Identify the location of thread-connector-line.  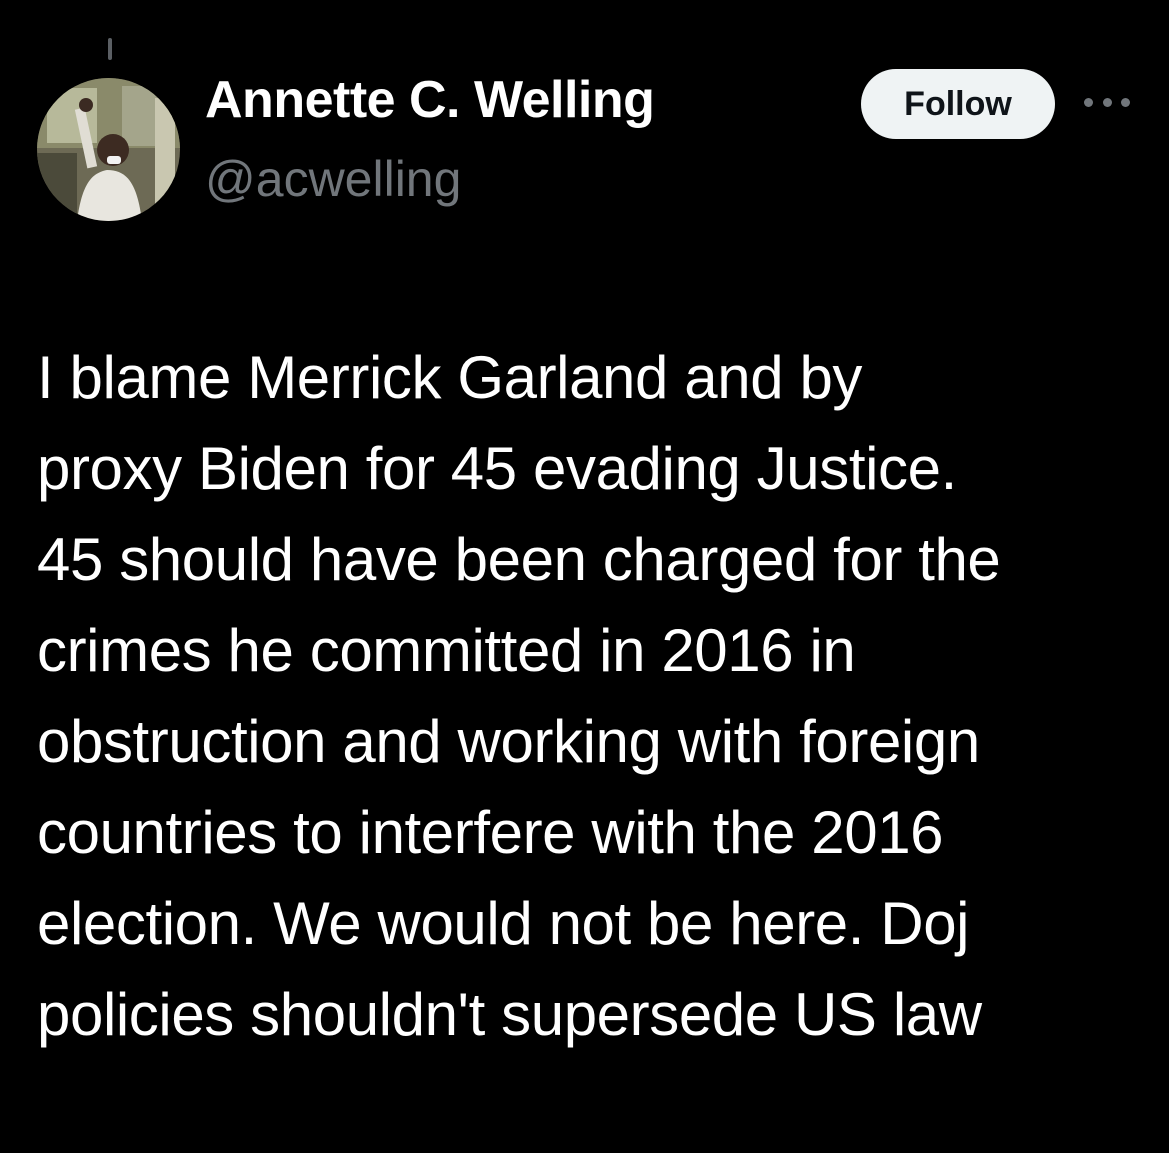
(110, 49).